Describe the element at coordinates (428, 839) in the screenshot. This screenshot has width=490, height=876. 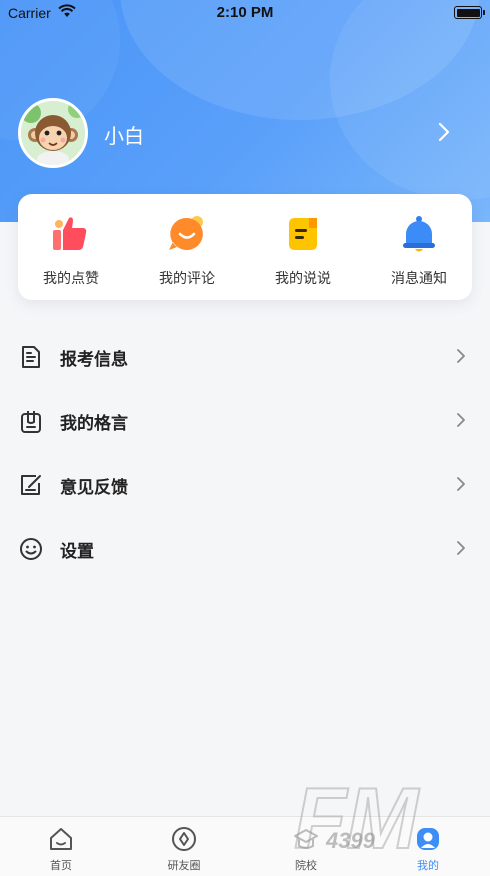
I see `profile-icon` at that location.